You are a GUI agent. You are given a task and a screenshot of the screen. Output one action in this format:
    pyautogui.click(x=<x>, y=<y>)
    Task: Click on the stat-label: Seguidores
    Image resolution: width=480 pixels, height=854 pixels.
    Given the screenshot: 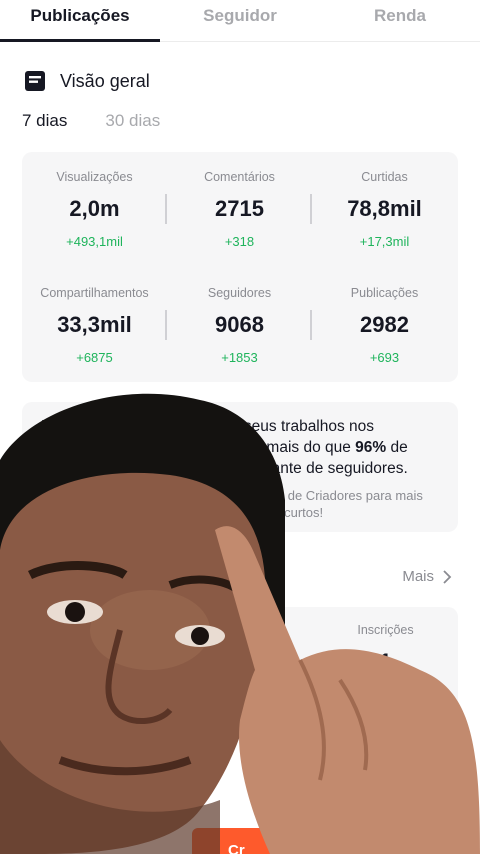 What is the action you would take?
    pyautogui.click(x=239, y=293)
    